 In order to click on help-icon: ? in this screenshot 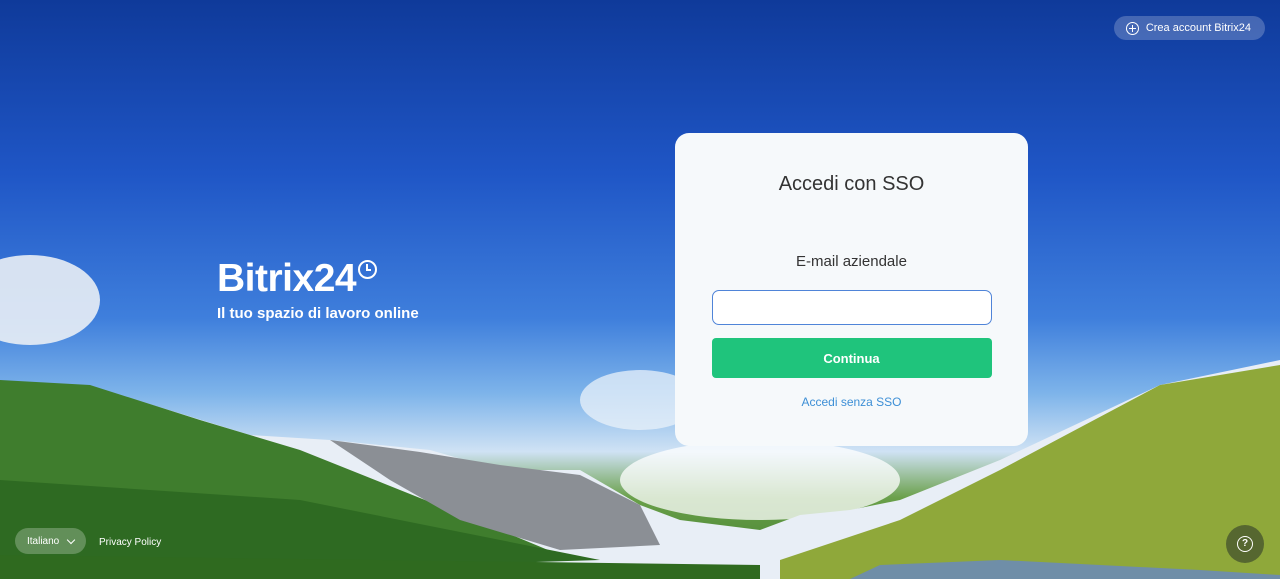, I will do `click(1245, 544)`.